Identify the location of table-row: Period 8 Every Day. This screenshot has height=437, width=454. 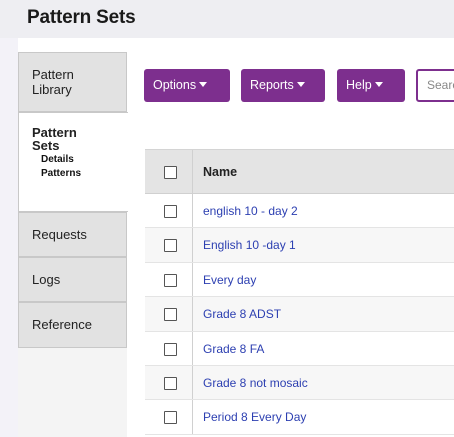
(299, 417).